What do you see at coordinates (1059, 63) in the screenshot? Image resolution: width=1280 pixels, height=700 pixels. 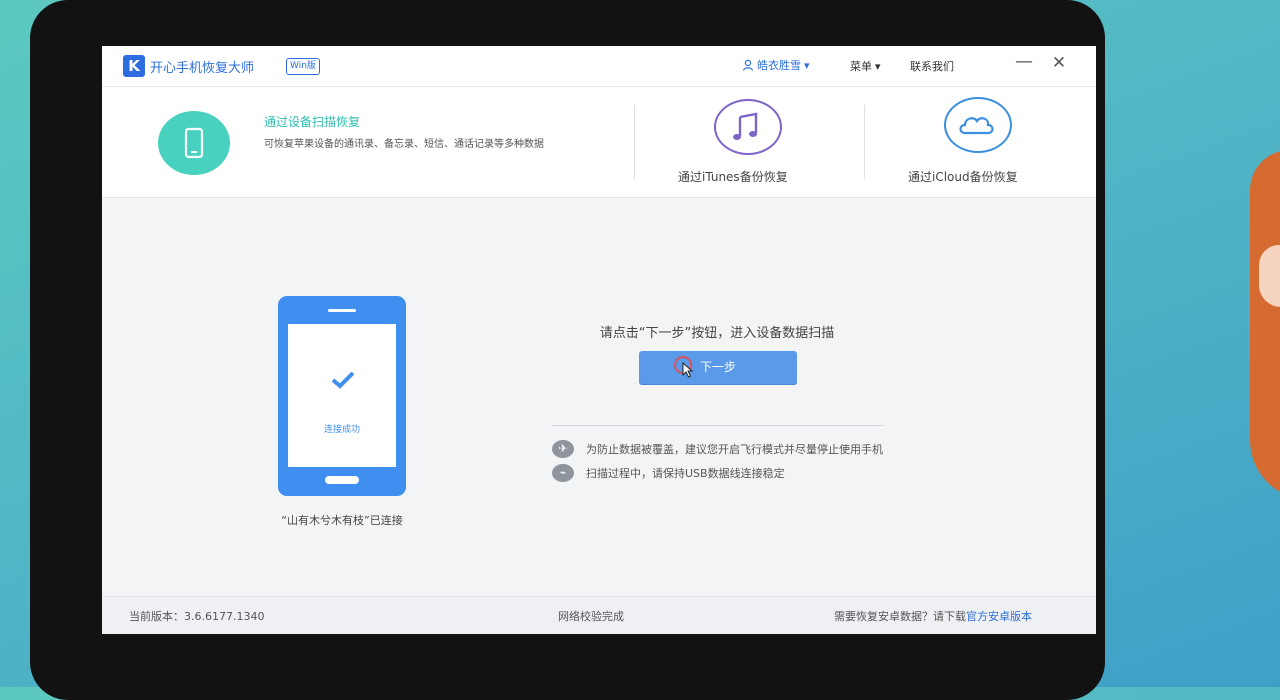 I see `close-button: ✕` at bounding box center [1059, 63].